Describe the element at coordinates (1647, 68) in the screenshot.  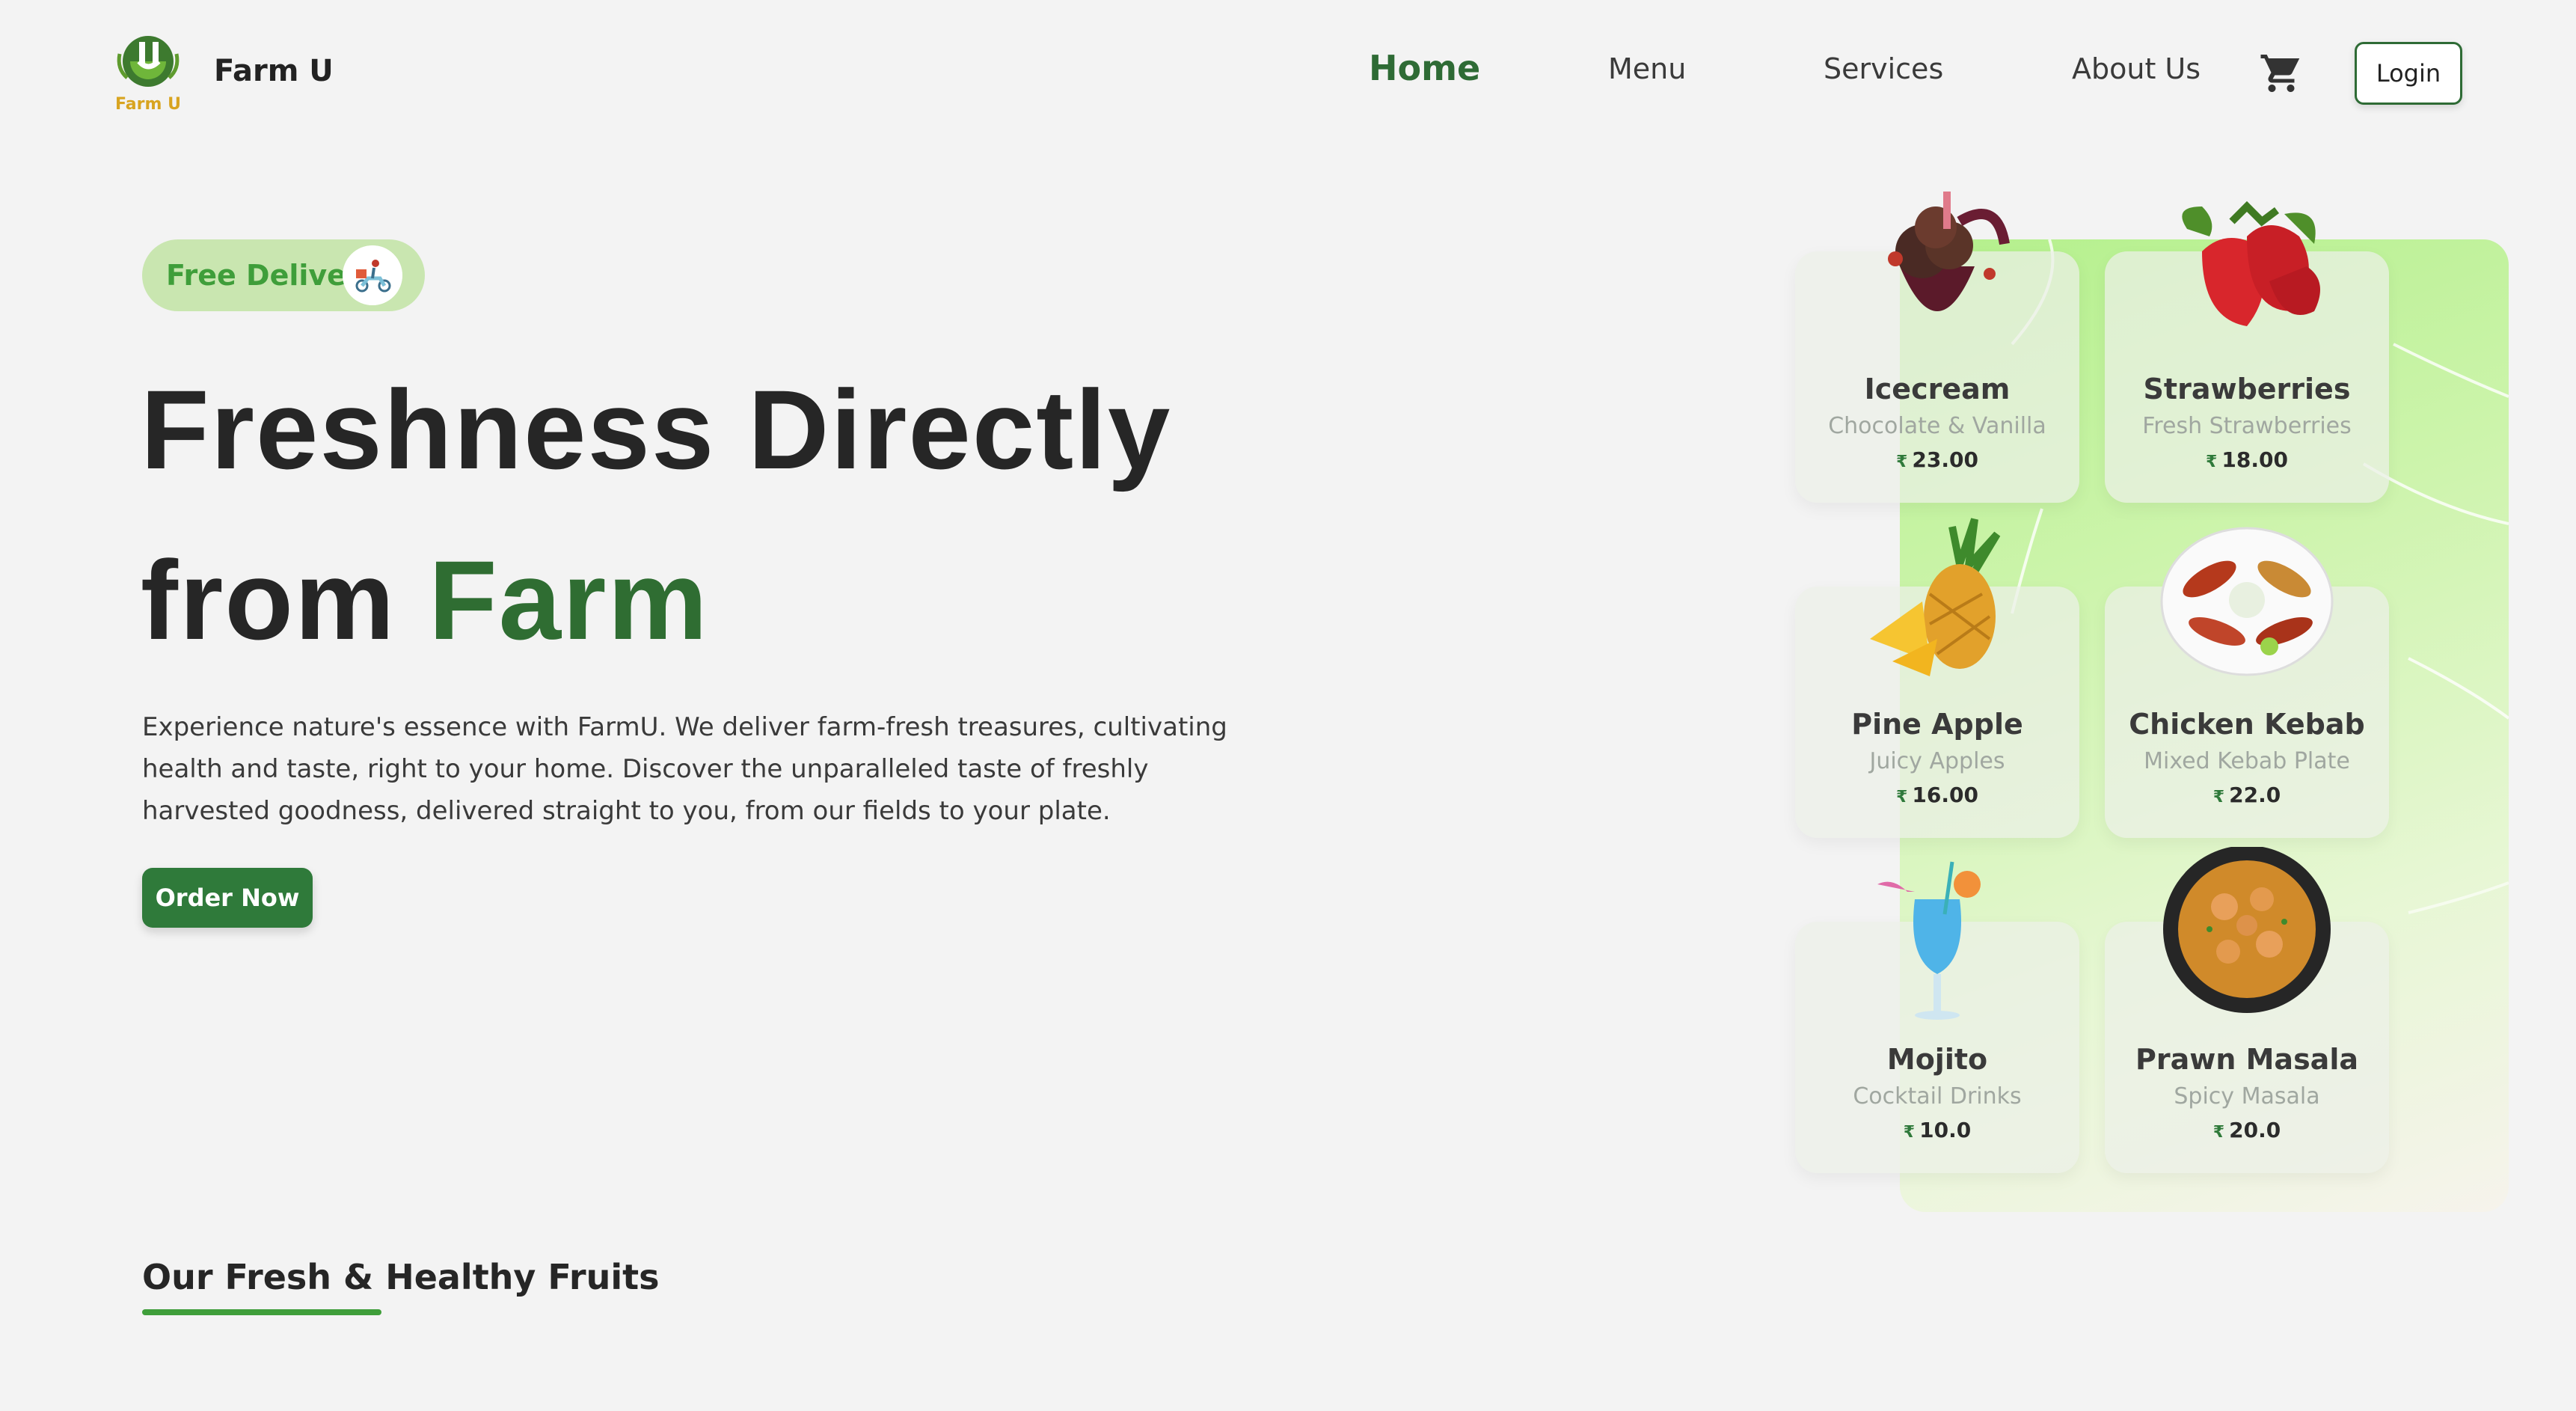
I see `nav-menu: Menu` at that location.